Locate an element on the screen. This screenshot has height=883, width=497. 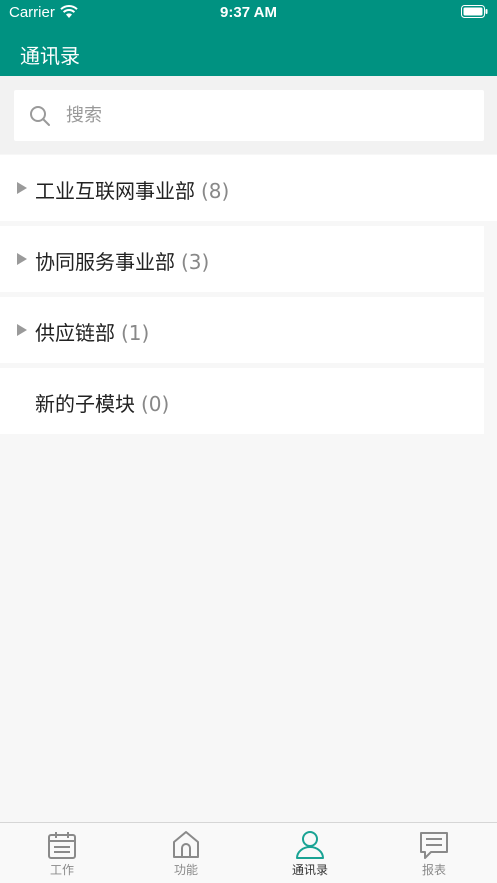
tab-label: 通讯录 is located at coordinates (309, 870).